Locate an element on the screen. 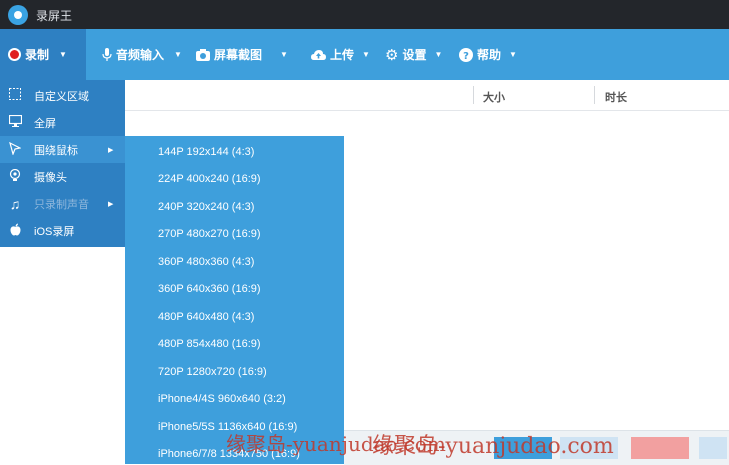 The width and height of the screenshot is (729, 465). action-button is located at coordinates (713, 448).